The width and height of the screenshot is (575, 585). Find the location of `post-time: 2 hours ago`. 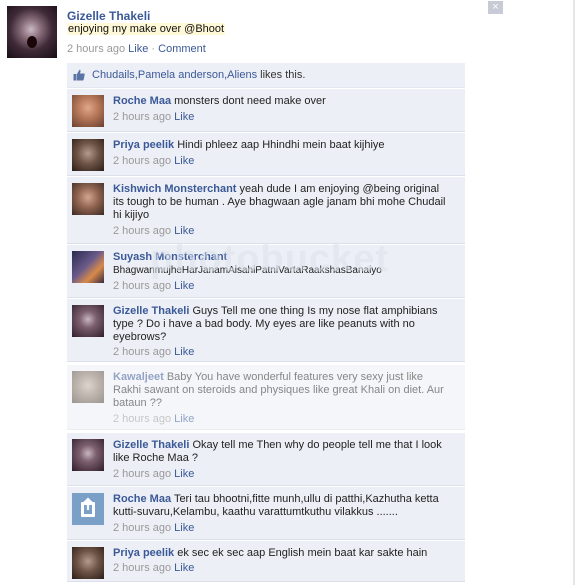

post-time: 2 hours ago is located at coordinates (96, 49).